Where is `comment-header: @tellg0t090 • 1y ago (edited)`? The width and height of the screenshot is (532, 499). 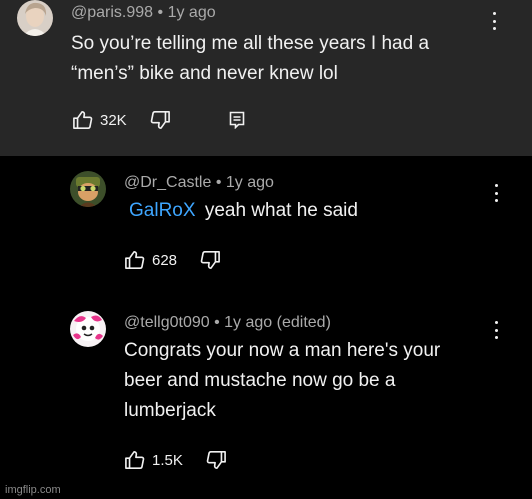
comment-header: @tellg0t090 • 1y ago (edited) is located at coordinates (227, 323).